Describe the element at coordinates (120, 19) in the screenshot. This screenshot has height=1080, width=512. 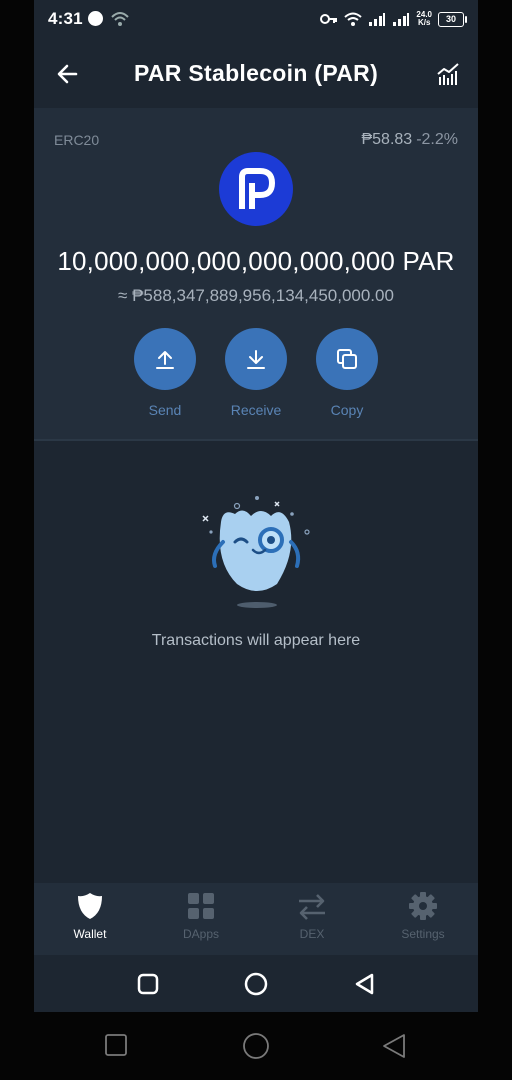
I see `wifi-hotspot-icon` at that location.